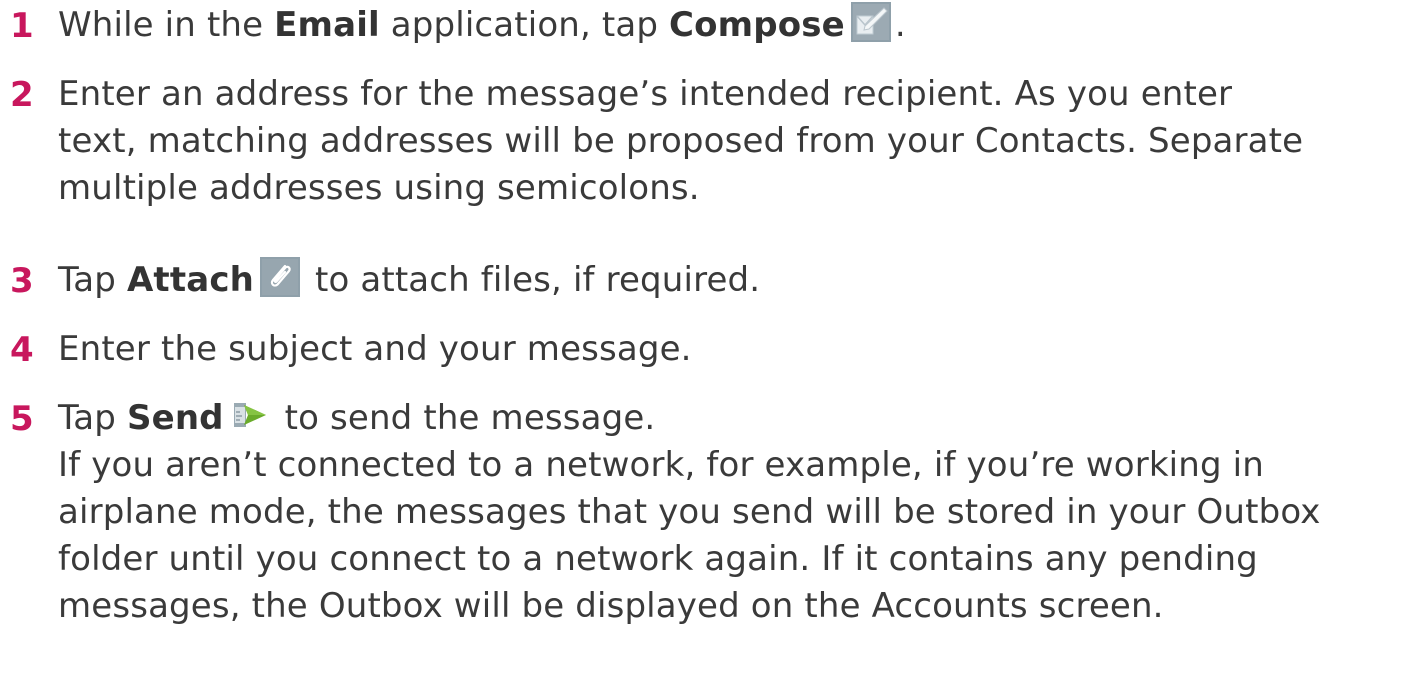 The image size is (1401, 673). I want to click on step-text: Enter the subject and your message., so click(375, 349).